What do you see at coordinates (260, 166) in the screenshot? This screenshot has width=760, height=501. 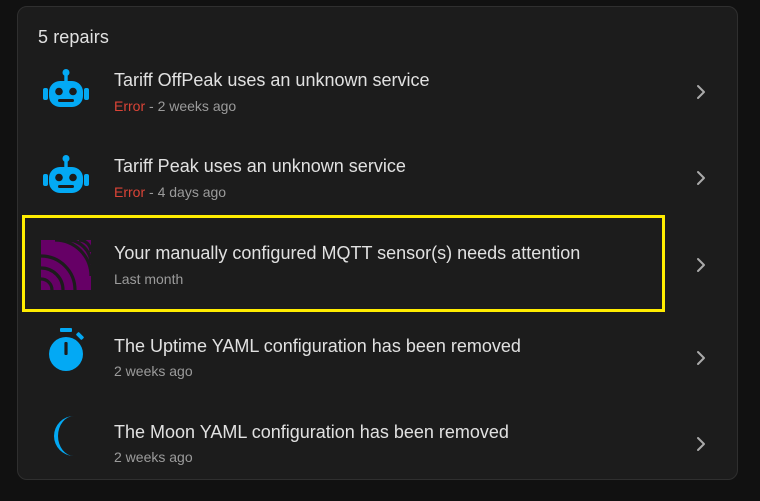 I see `repair-title: Tariff Peak uses an unknown service` at bounding box center [260, 166].